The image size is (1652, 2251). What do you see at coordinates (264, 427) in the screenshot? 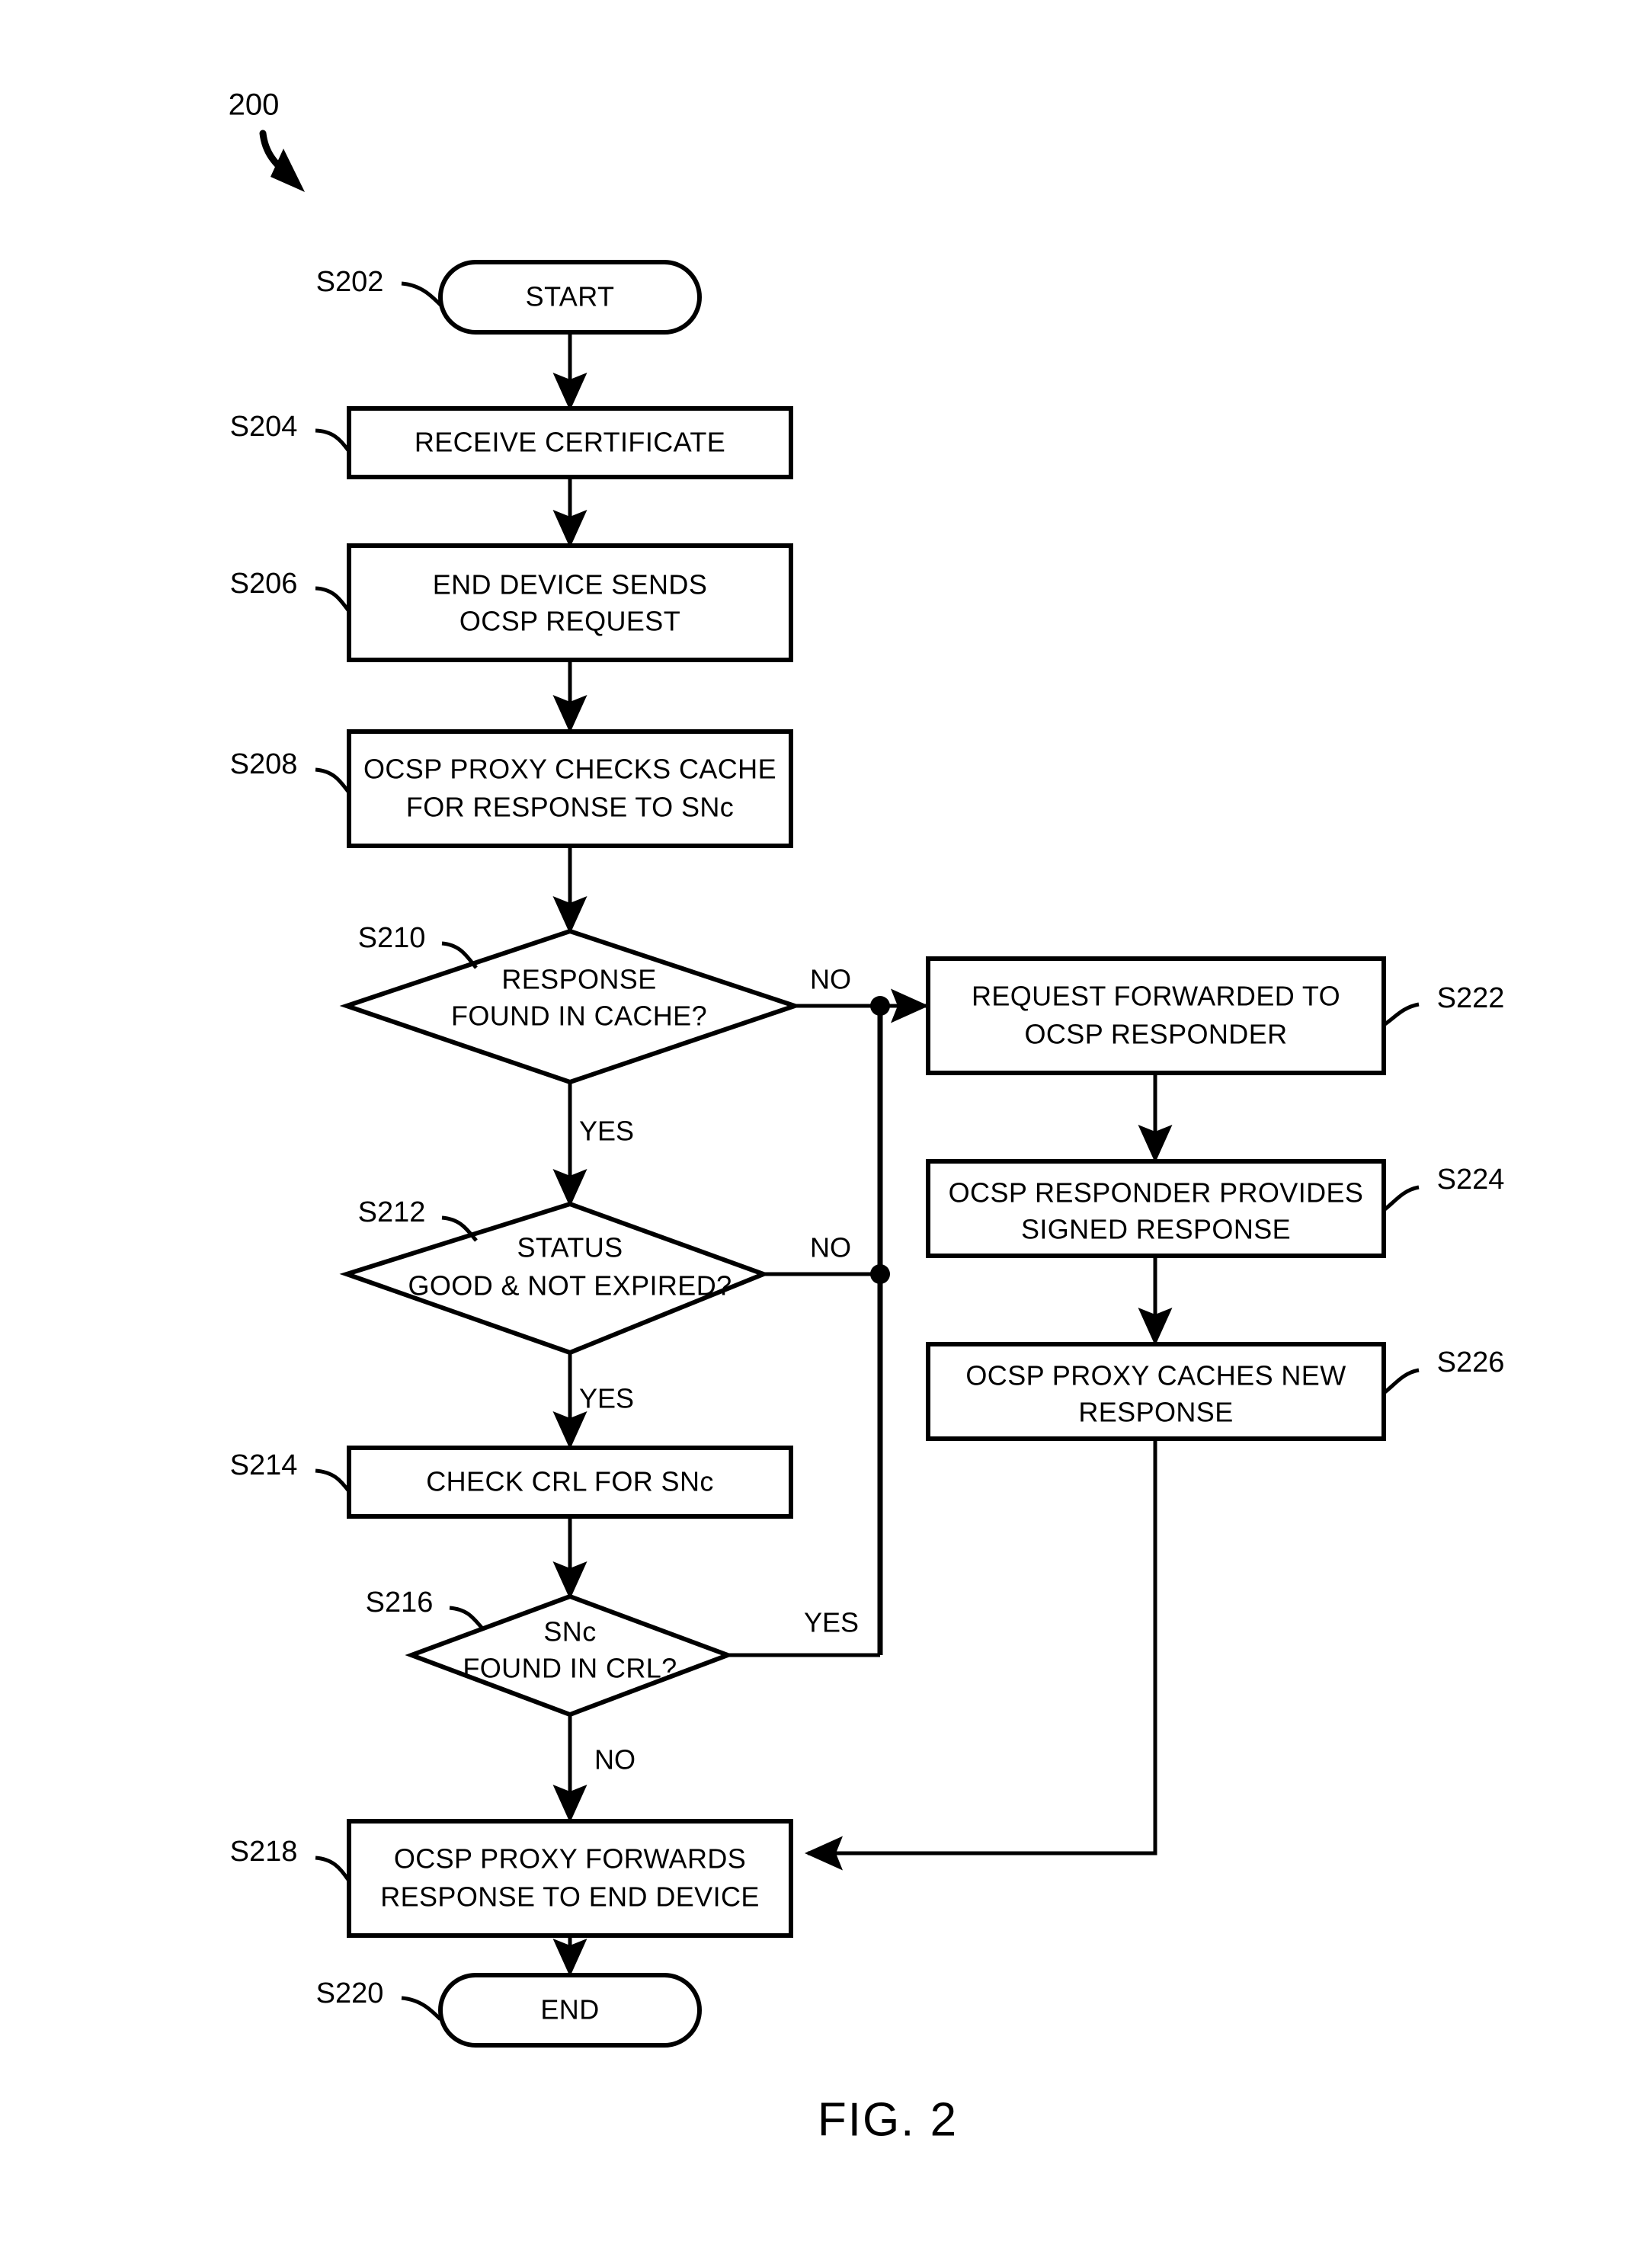
I see `step-ref-s204-label: S204` at bounding box center [264, 427].